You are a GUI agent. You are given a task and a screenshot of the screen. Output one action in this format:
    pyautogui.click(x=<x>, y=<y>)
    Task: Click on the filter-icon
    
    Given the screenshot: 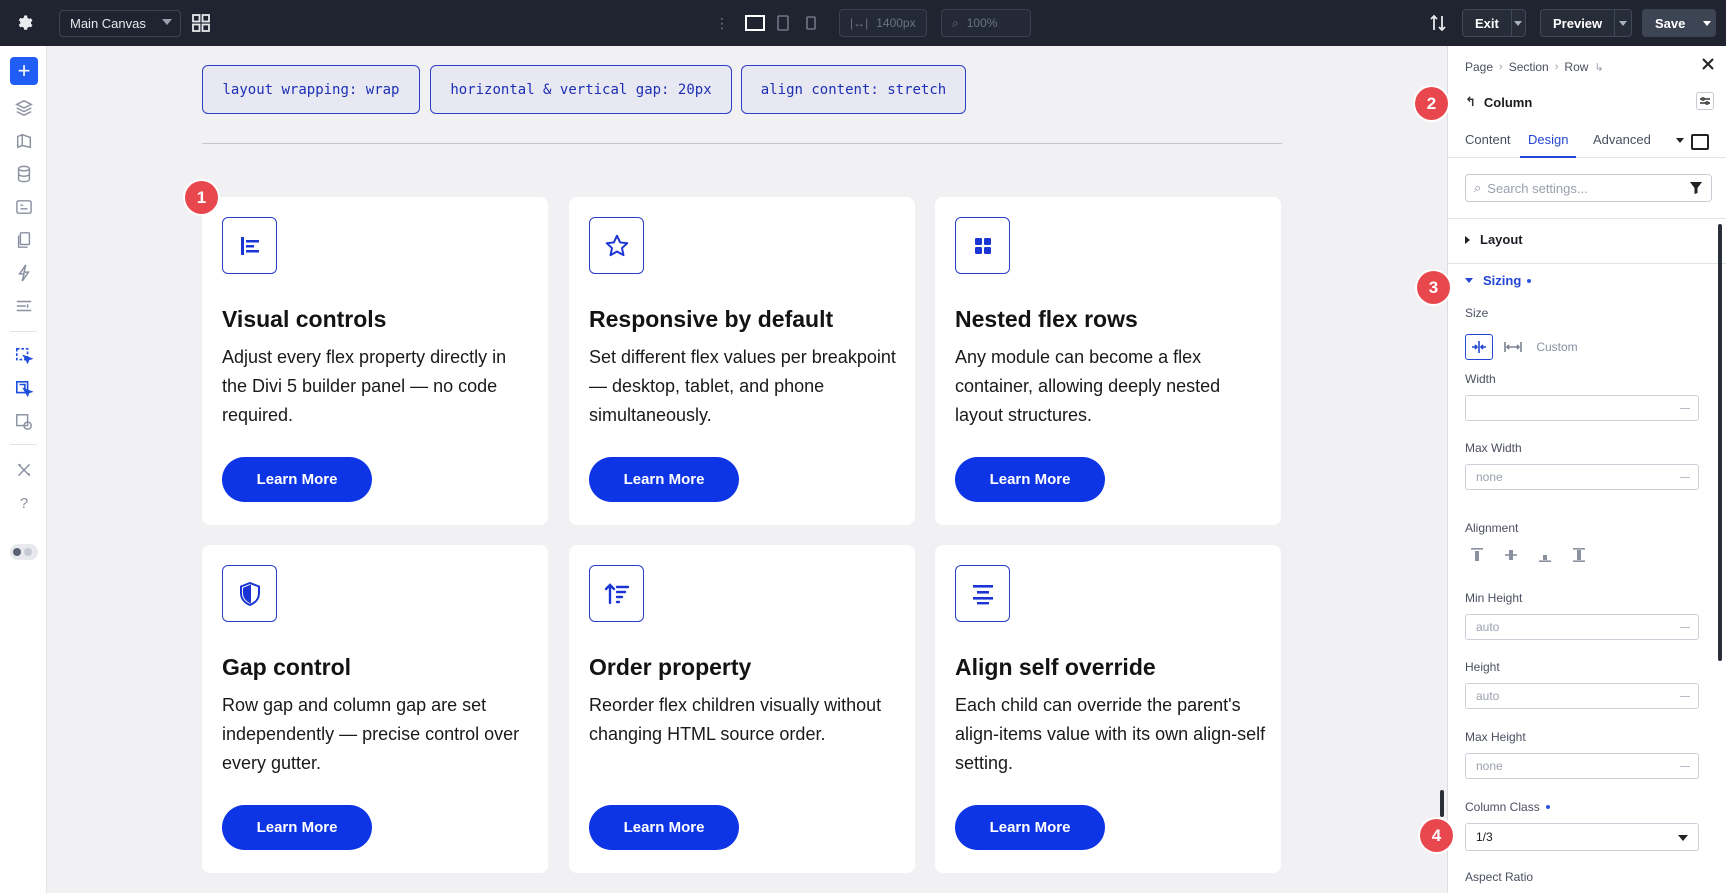 What is the action you would take?
    pyautogui.click(x=1696, y=188)
    